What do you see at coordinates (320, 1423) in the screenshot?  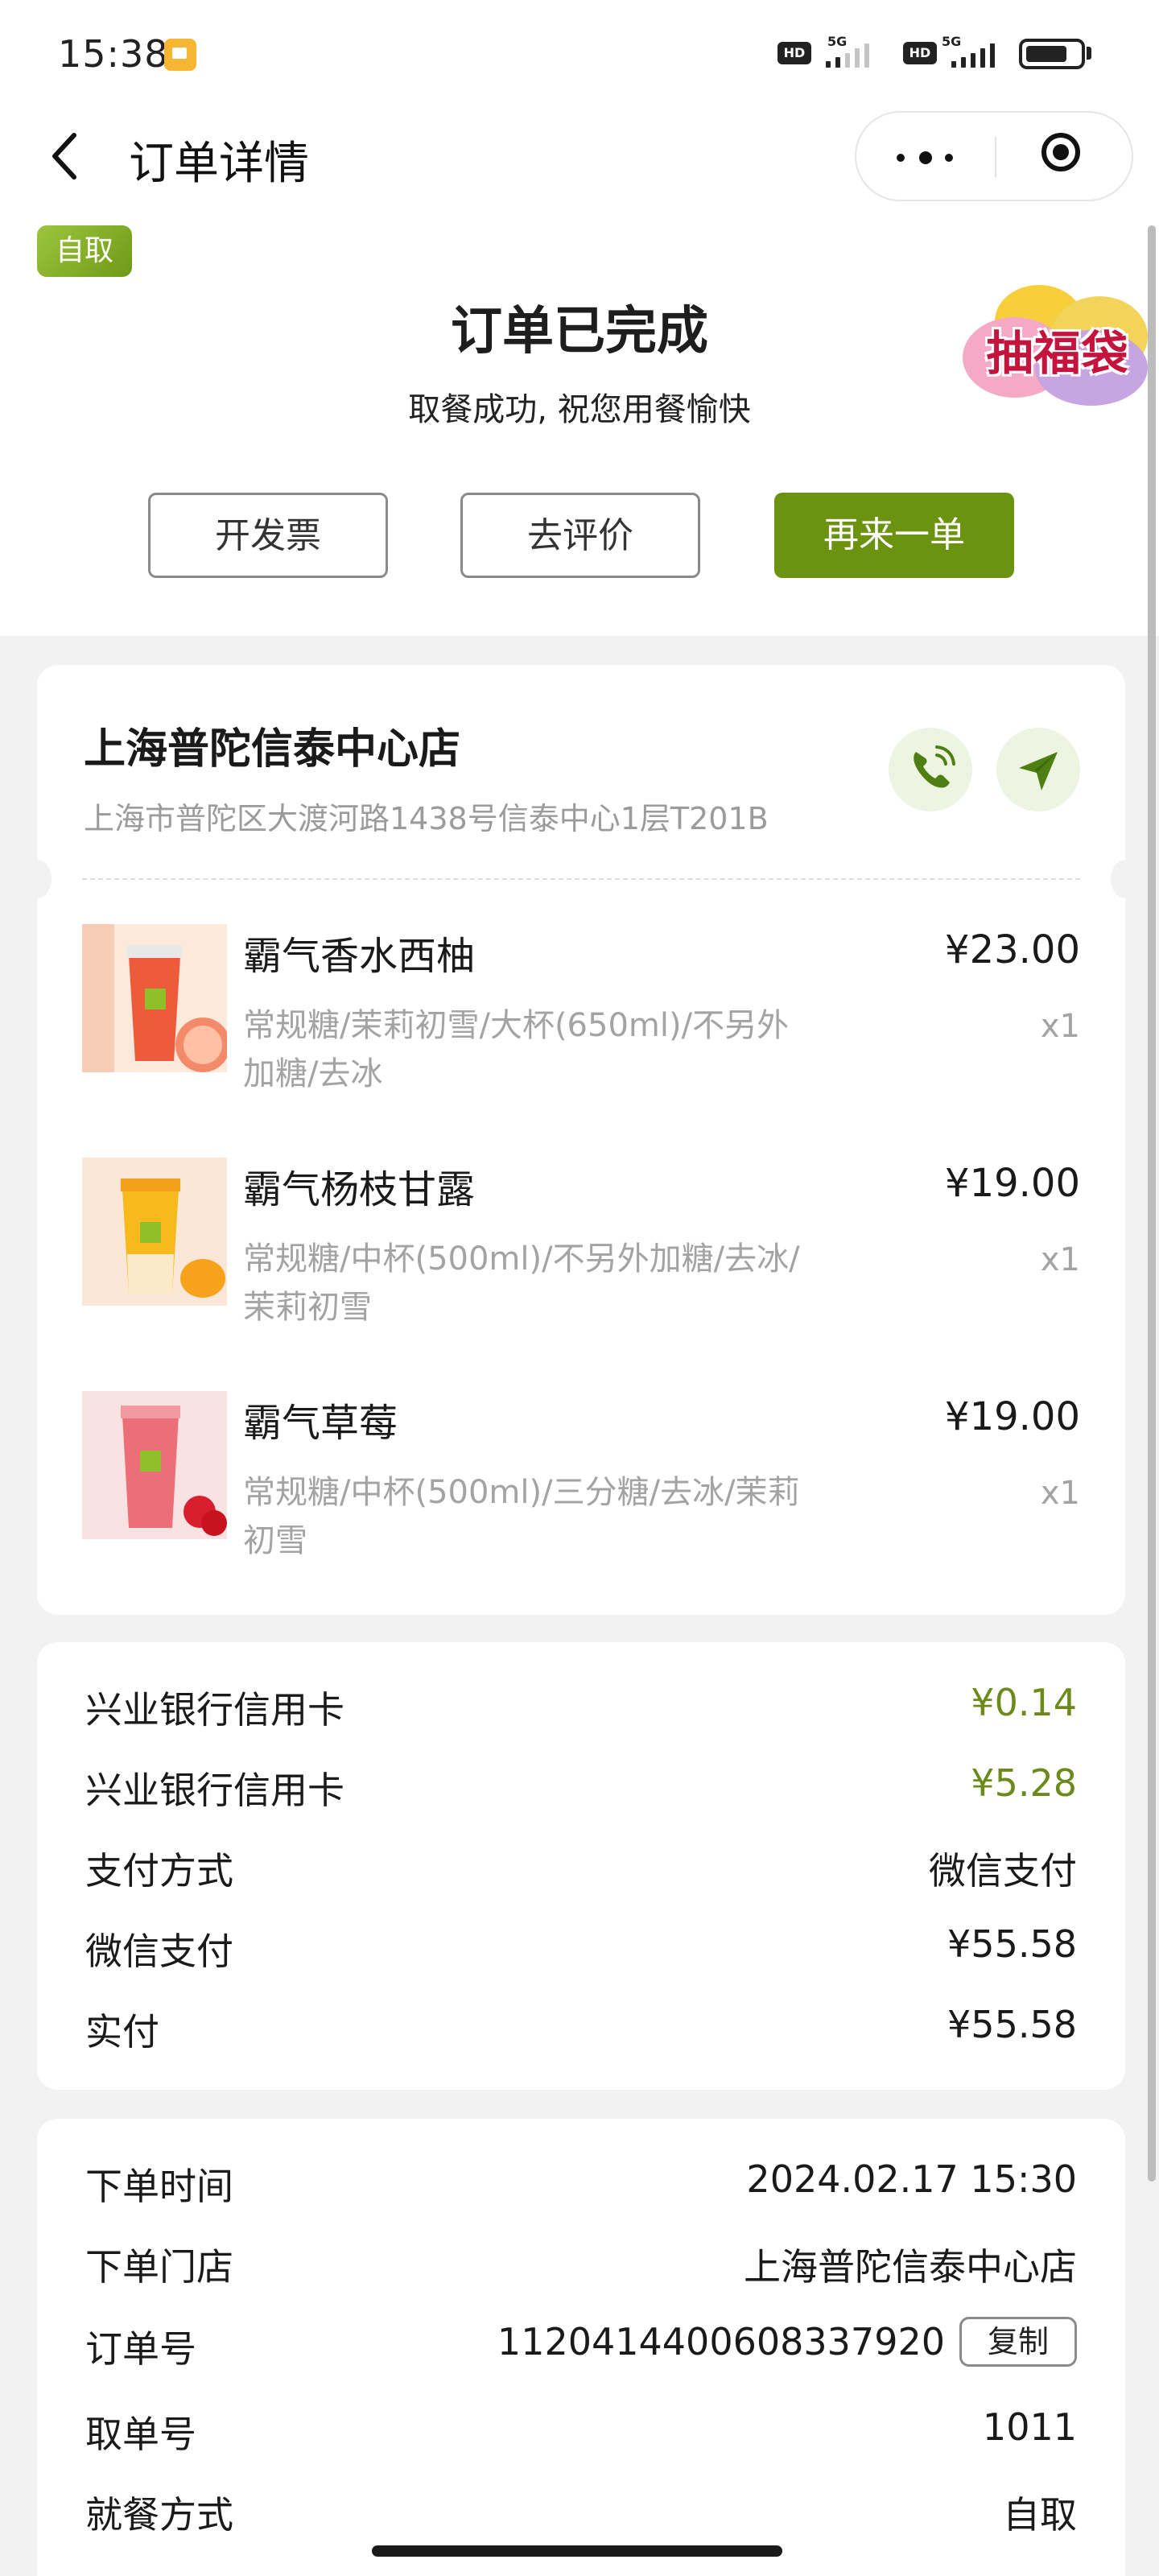 I see `product-name: 霸气草莓` at bounding box center [320, 1423].